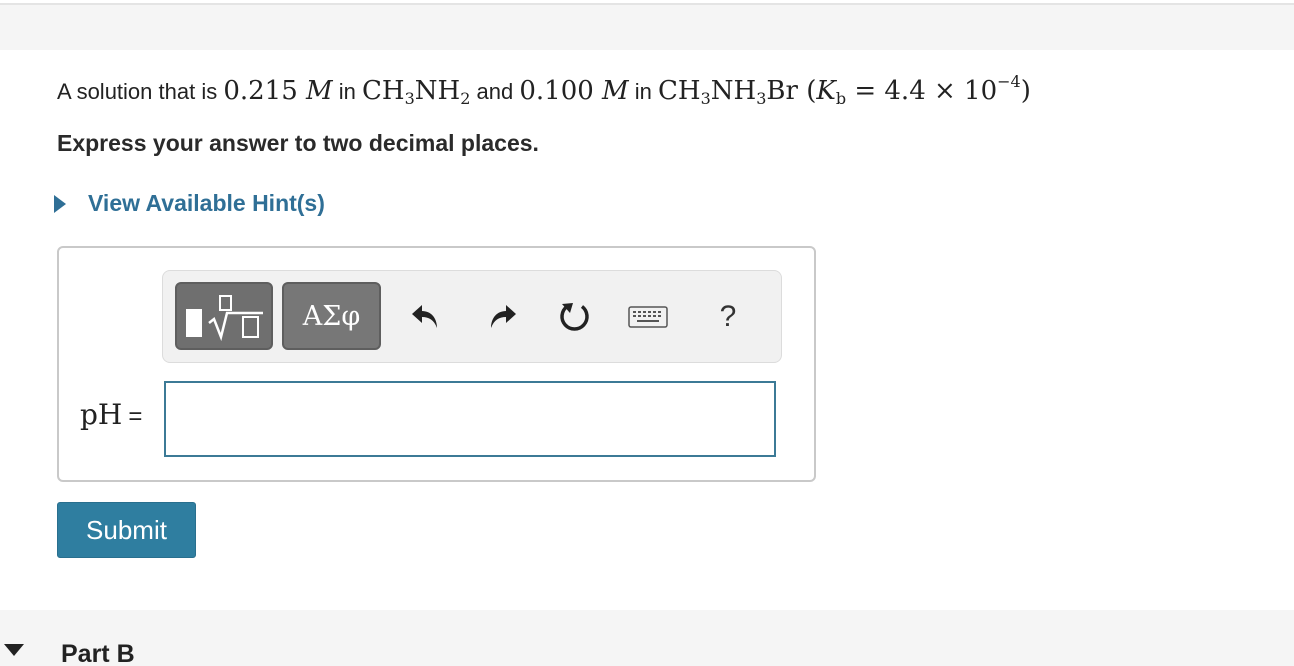 Image resolution: width=1294 pixels, height=666 pixels. I want to click on templates-button, so click(224, 316).